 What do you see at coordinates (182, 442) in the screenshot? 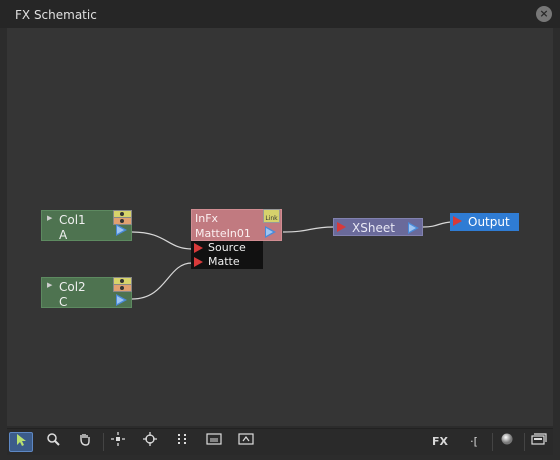
I see `reorder-nodes-icon` at bounding box center [182, 442].